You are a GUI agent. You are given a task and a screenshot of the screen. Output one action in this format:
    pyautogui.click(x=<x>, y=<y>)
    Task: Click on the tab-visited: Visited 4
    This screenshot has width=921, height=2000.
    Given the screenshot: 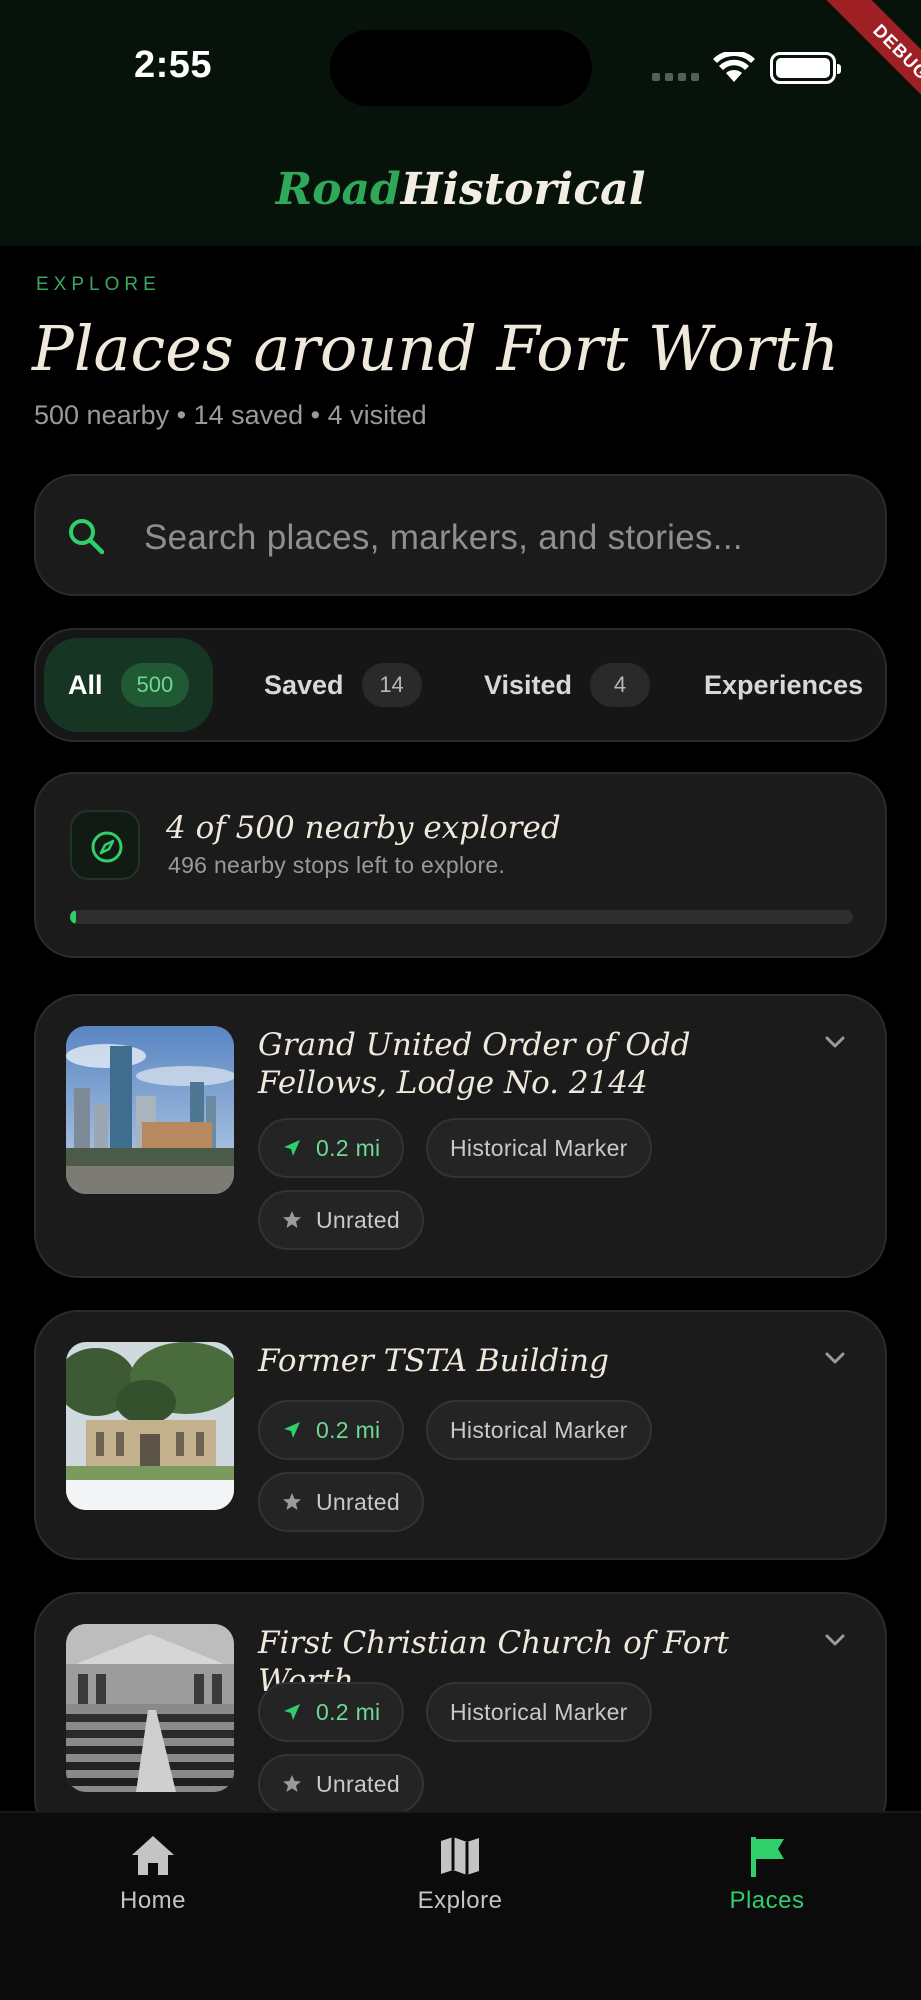 What is the action you would take?
    pyautogui.click(x=567, y=685)
    